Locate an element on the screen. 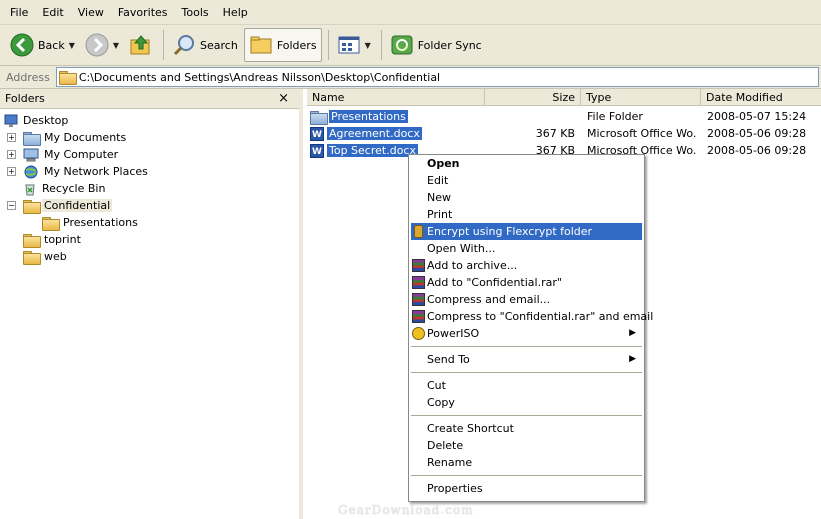 This screenshot has width=821, height=519. menu-item-copy: Copy is located at coordinates (526, 402).